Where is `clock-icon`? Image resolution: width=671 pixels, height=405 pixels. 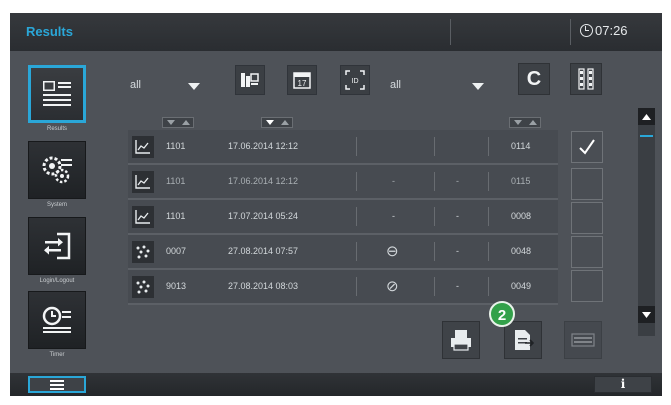
clock-icon is located at coordinates (586, 30).